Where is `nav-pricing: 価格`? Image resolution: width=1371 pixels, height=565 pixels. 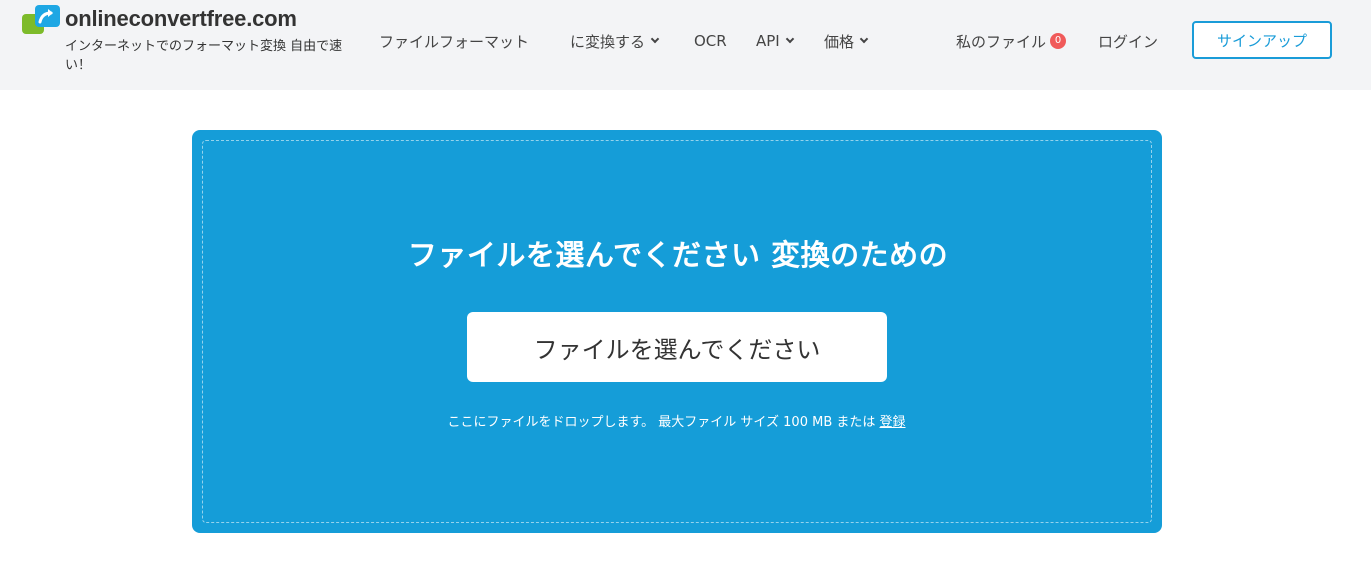 nav-pricing: 価格 is located at coordinates (846, 41).